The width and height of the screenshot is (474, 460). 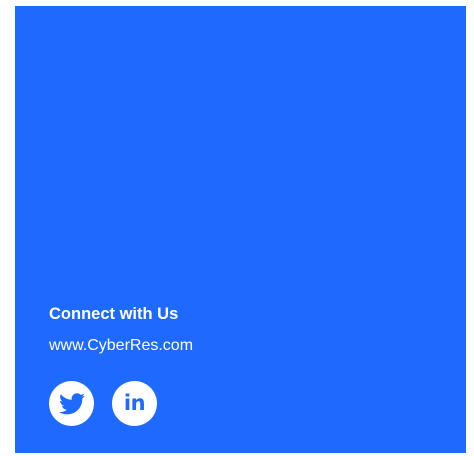 I want to click on twitter-bird-icon, so click(x=71, y=403).